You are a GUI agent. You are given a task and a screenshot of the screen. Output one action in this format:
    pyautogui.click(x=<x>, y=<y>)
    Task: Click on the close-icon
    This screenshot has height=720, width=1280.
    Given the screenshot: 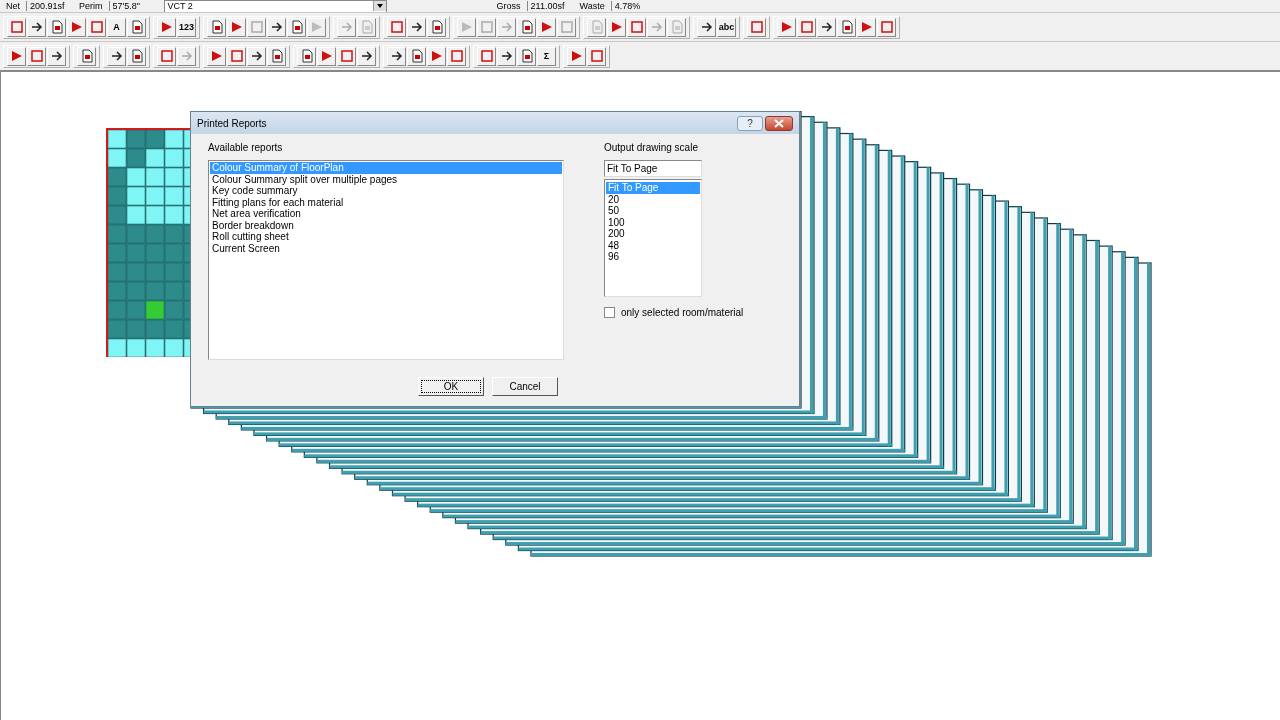 What is the action you would take?
    pyautogui.click(x=779, y=123)
    